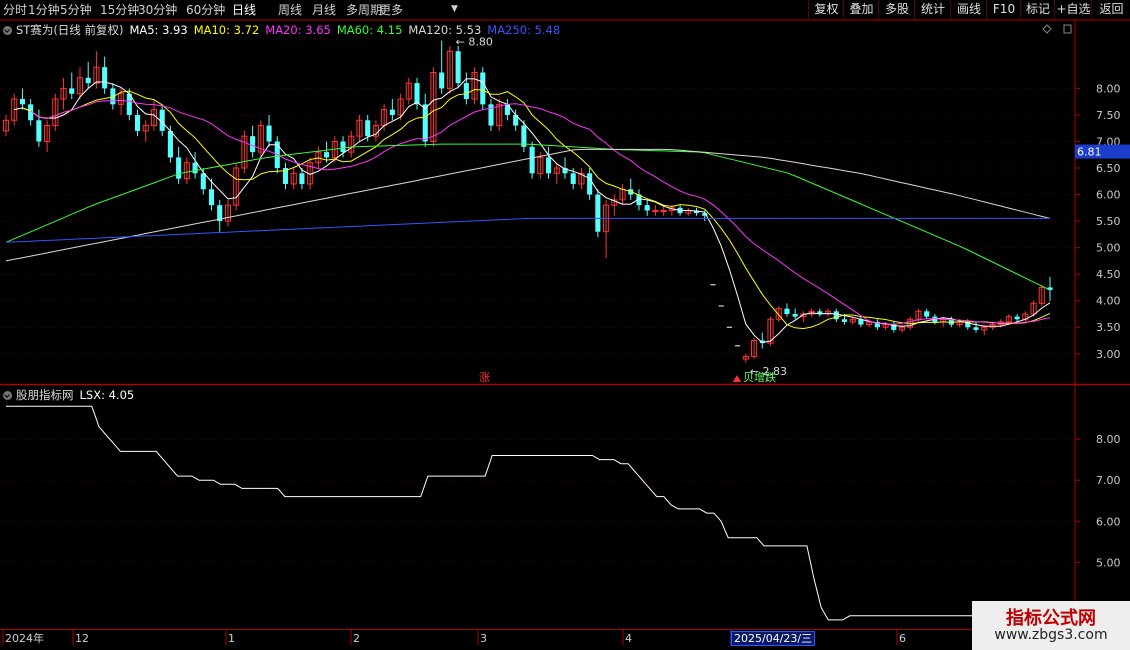 The image size is (1130, 650). Describe the element at coordinates (474, 42) in the screenshot. I see `high-annotation: ← 8.80` at that location.